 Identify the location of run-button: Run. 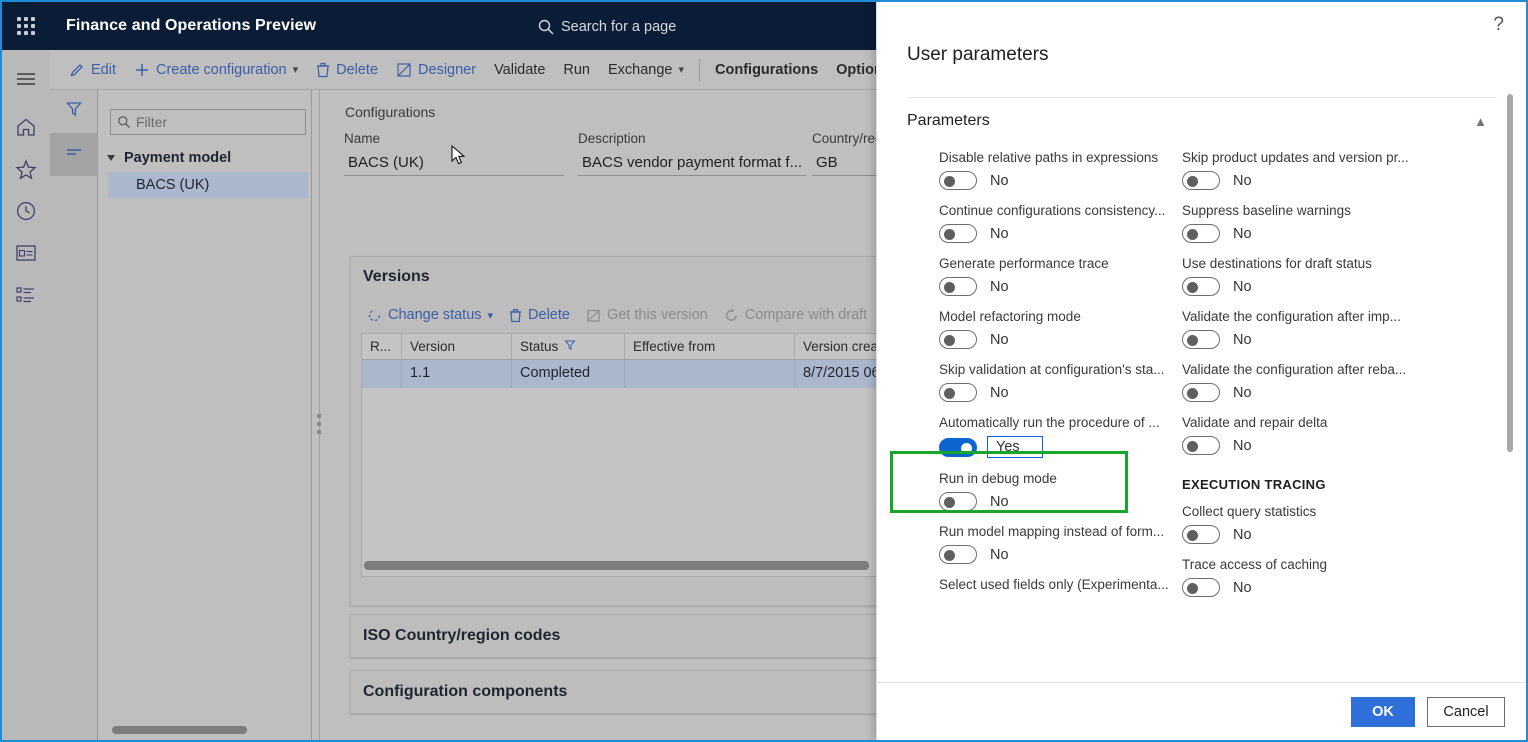
(576, 70).